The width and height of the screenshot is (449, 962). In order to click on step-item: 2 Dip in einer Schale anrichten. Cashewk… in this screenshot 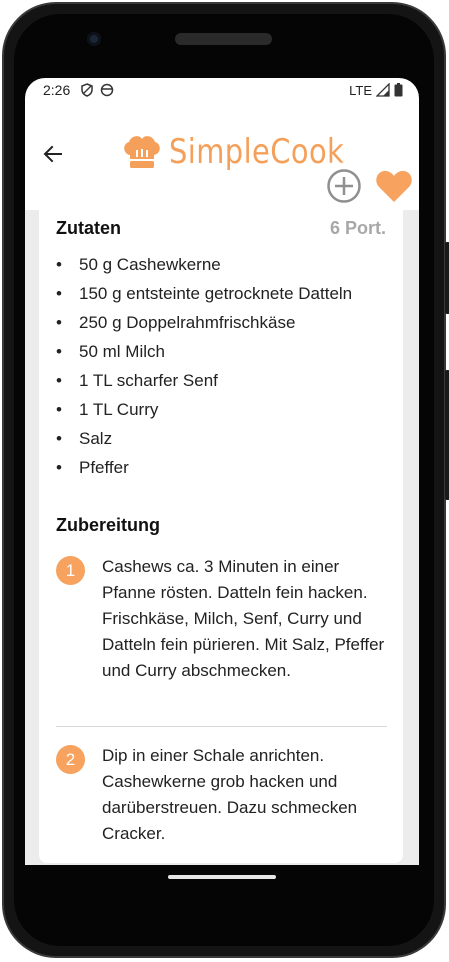, I will do `click(221, 795)`.